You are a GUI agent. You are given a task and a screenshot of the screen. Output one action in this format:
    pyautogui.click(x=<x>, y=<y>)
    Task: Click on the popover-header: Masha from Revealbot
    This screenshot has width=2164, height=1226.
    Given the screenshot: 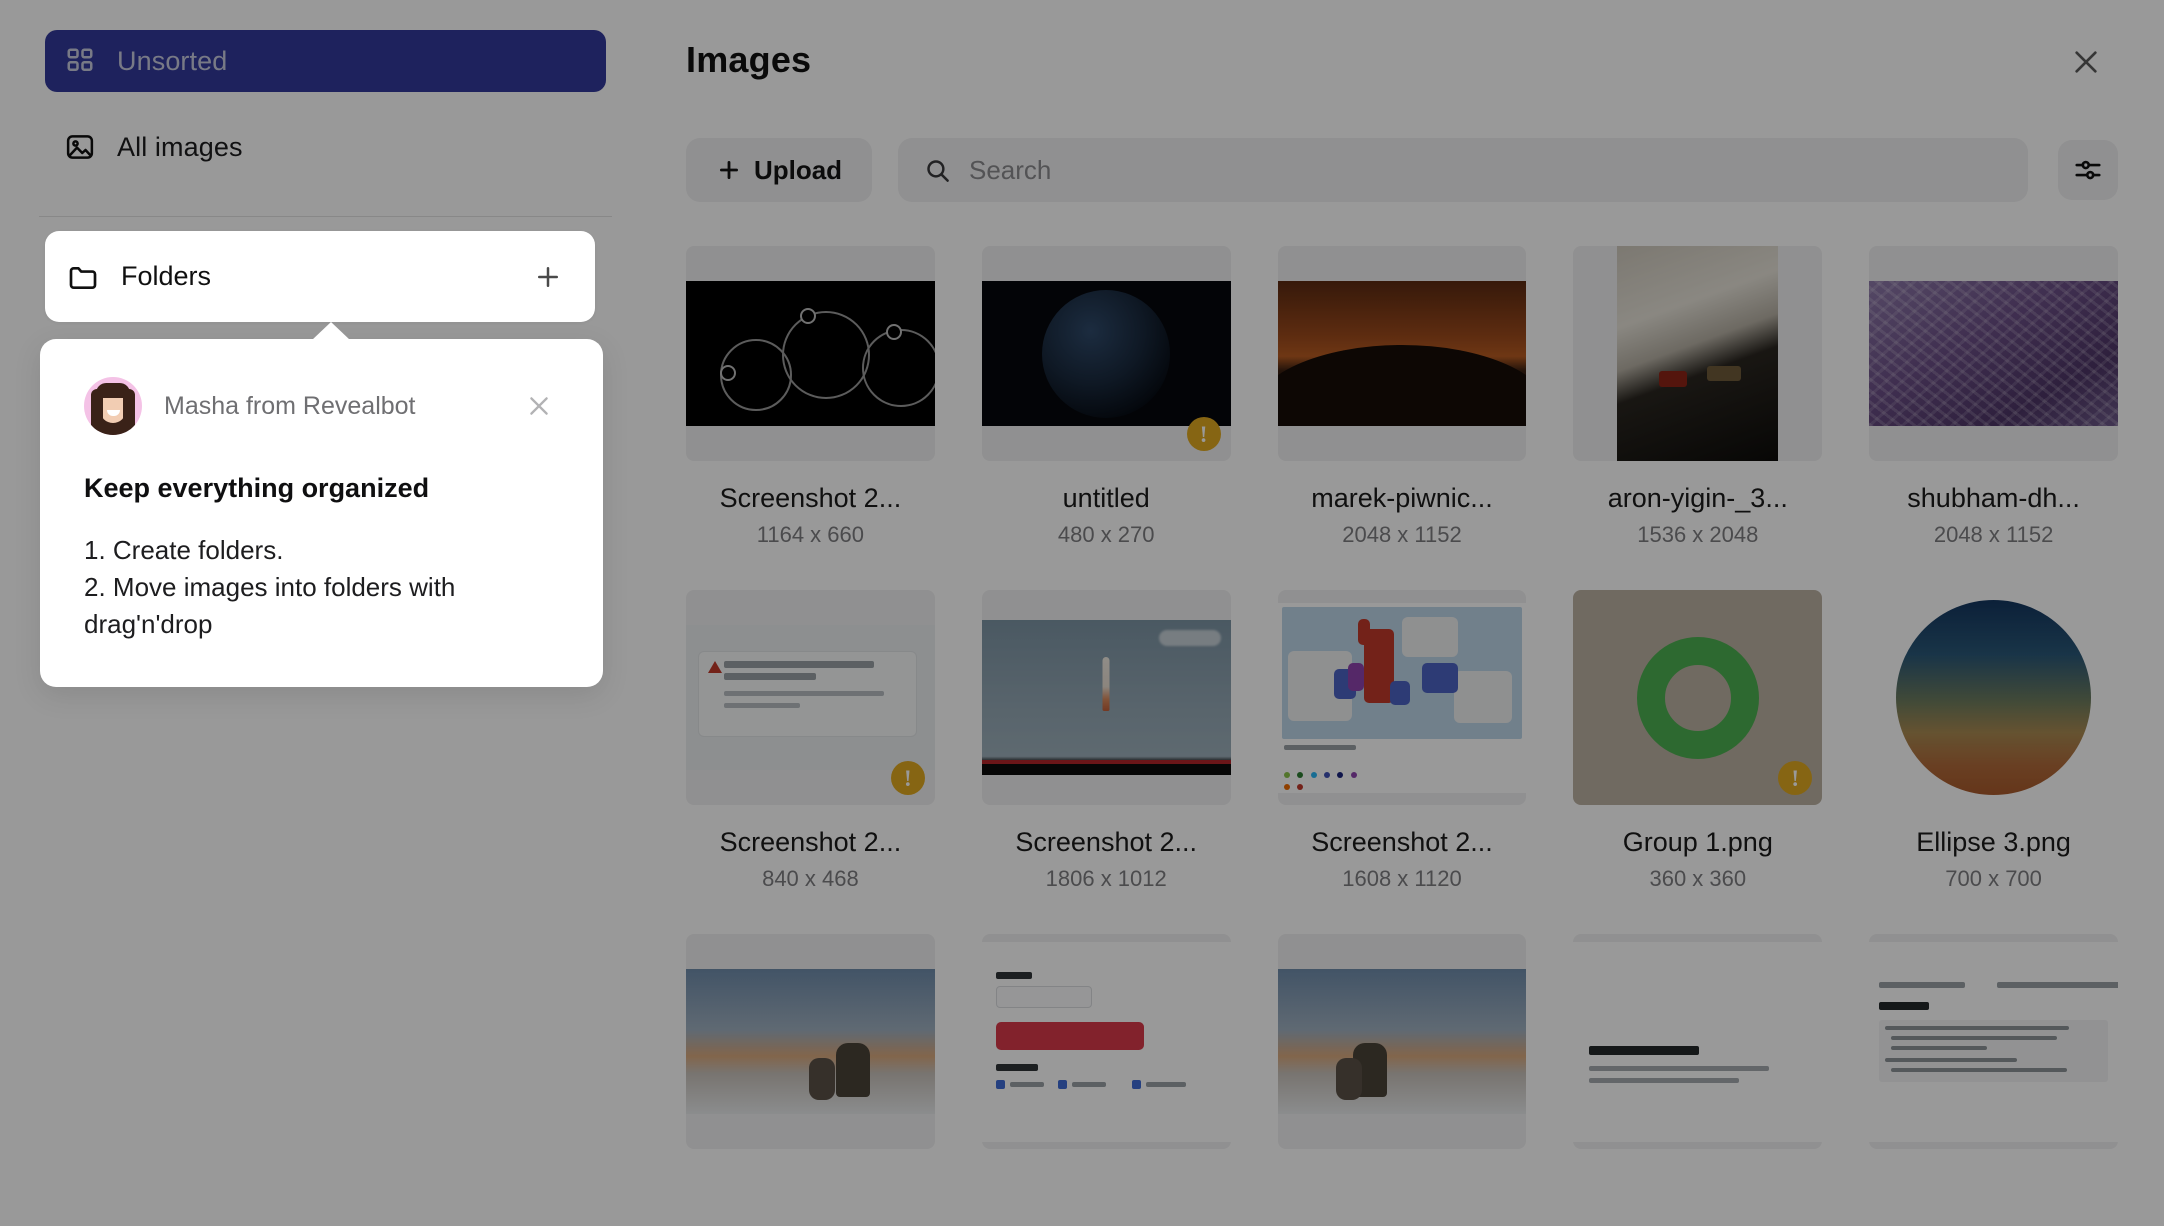 What is the action you would take?
    pyautogui.click(x=321, y=406)
    